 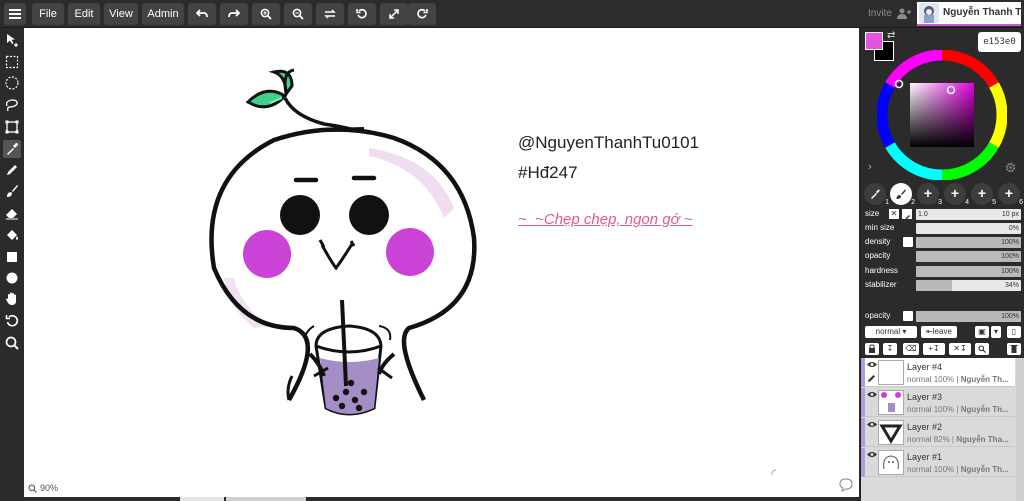 What do you see at coordinates (902, 194) in the screenshot?
I see `brush-slot-2: 2` at bounding box center [902, 194].